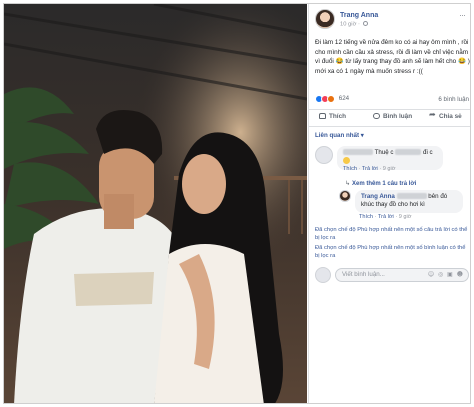  I want to click on laugh-emoji-icon, so click(346, 161).